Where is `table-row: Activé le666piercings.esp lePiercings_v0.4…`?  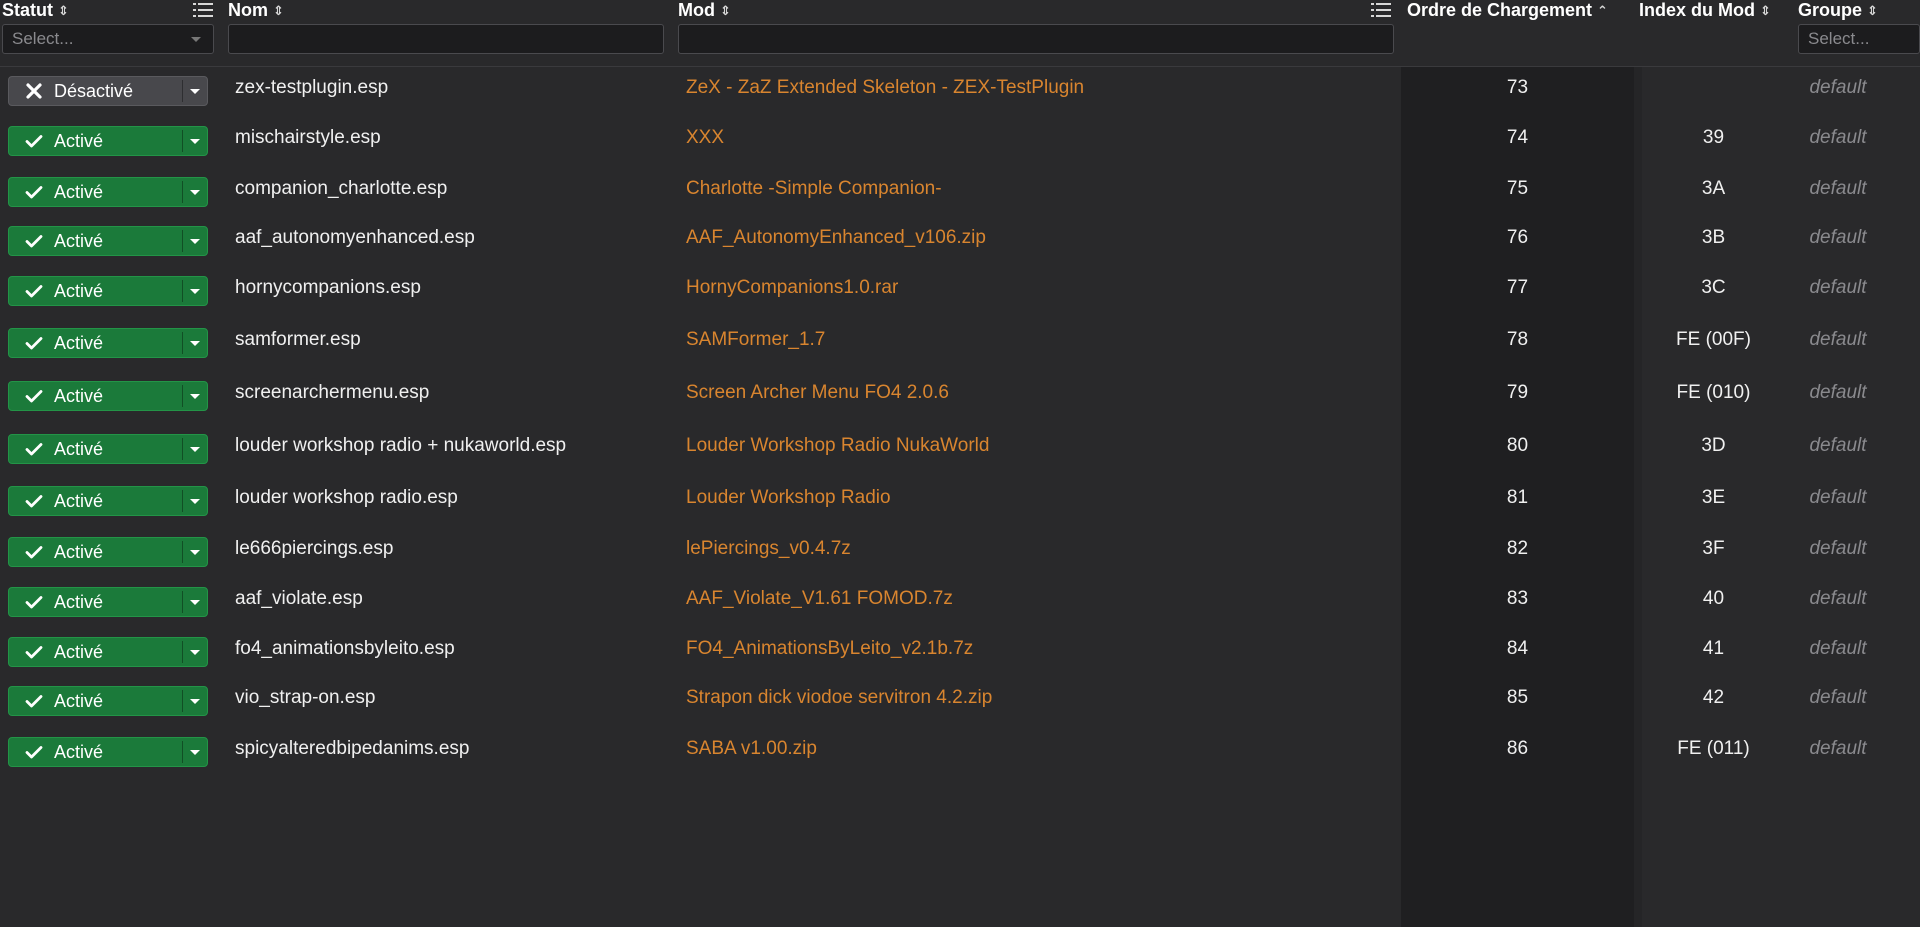
table-row: Activé le666piercings.esp lePiercings_v0.4… is located at coordinates (960, 549).